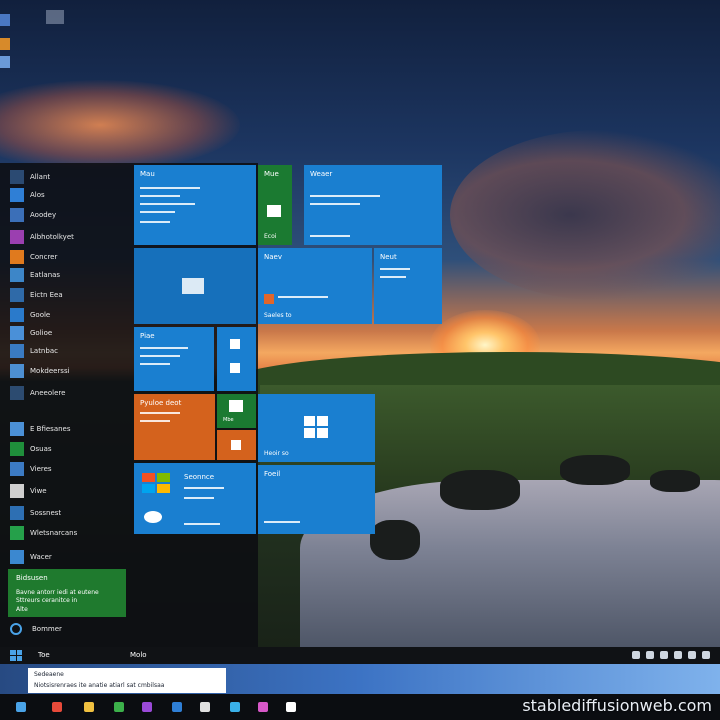  Describe the element at coordinates (316, 499) in the screenshot. I see `tile-sports: Foeil` at that location.